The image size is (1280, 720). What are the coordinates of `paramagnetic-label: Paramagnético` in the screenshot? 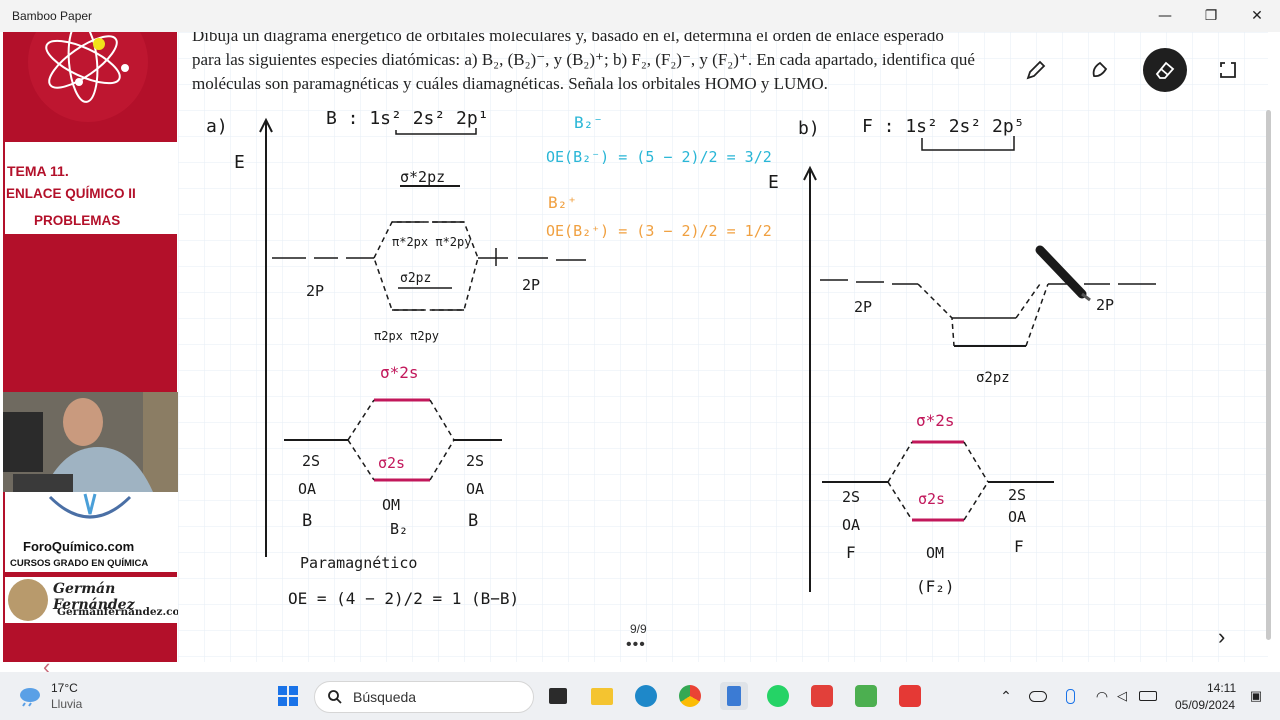 It's located at (358, 563).